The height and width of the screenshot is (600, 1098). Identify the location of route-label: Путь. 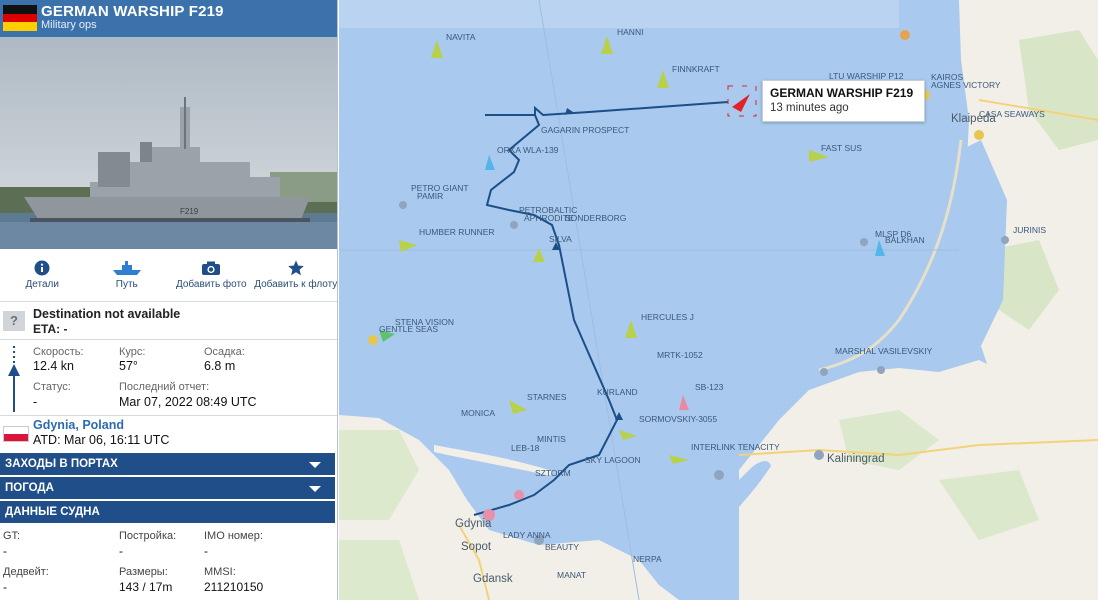
(126, 284).